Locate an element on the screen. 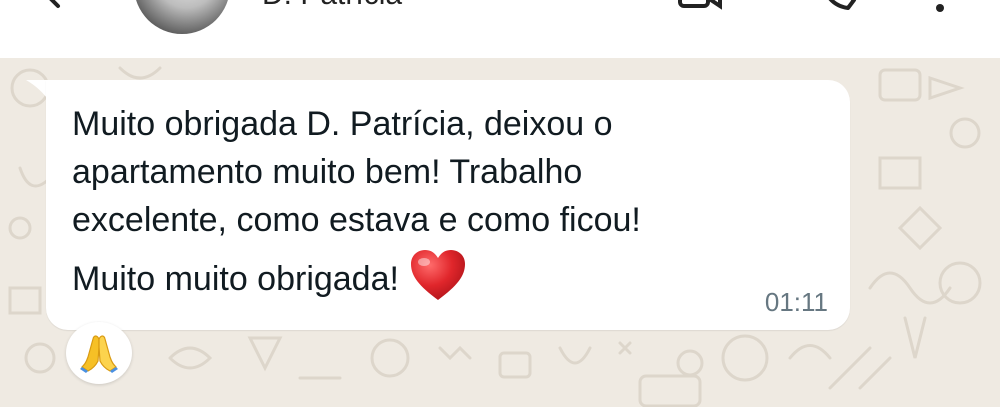  message-last-line-text: Muito muito obrigada! is located at coordinates (235, 278).